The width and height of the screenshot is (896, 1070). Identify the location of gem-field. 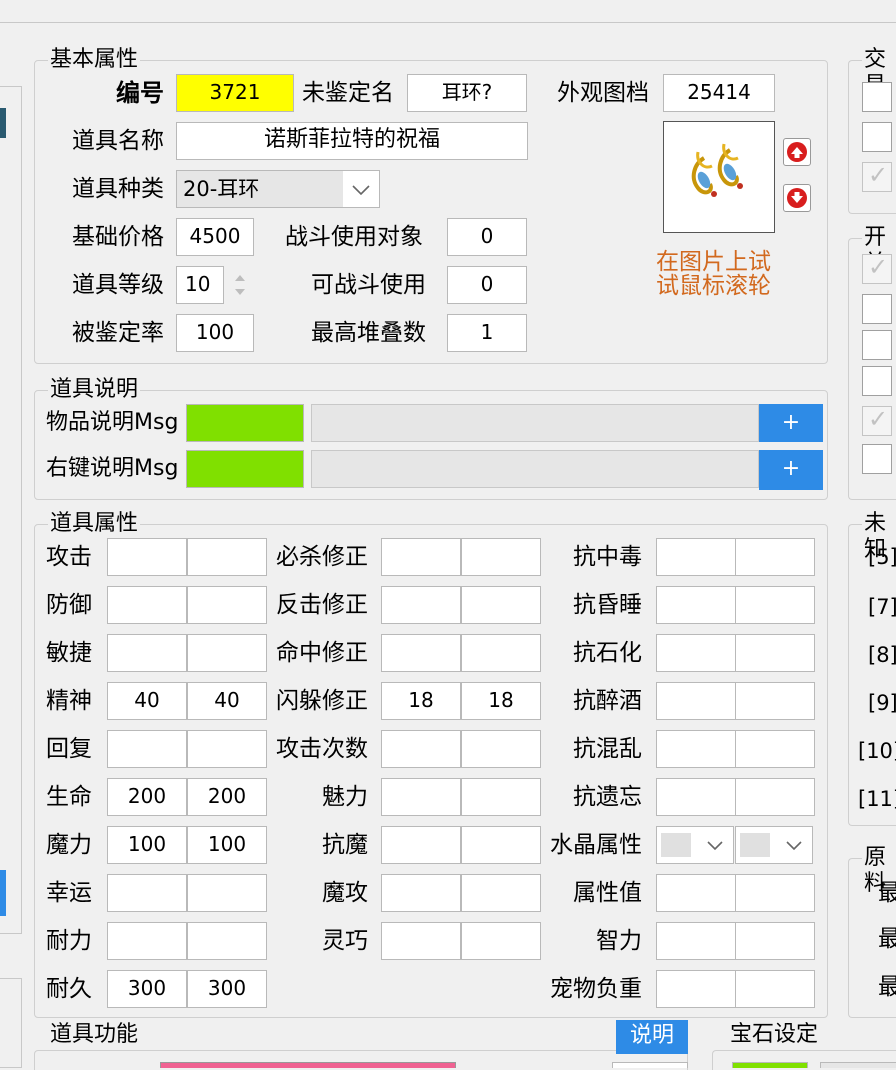
(858, 1065).